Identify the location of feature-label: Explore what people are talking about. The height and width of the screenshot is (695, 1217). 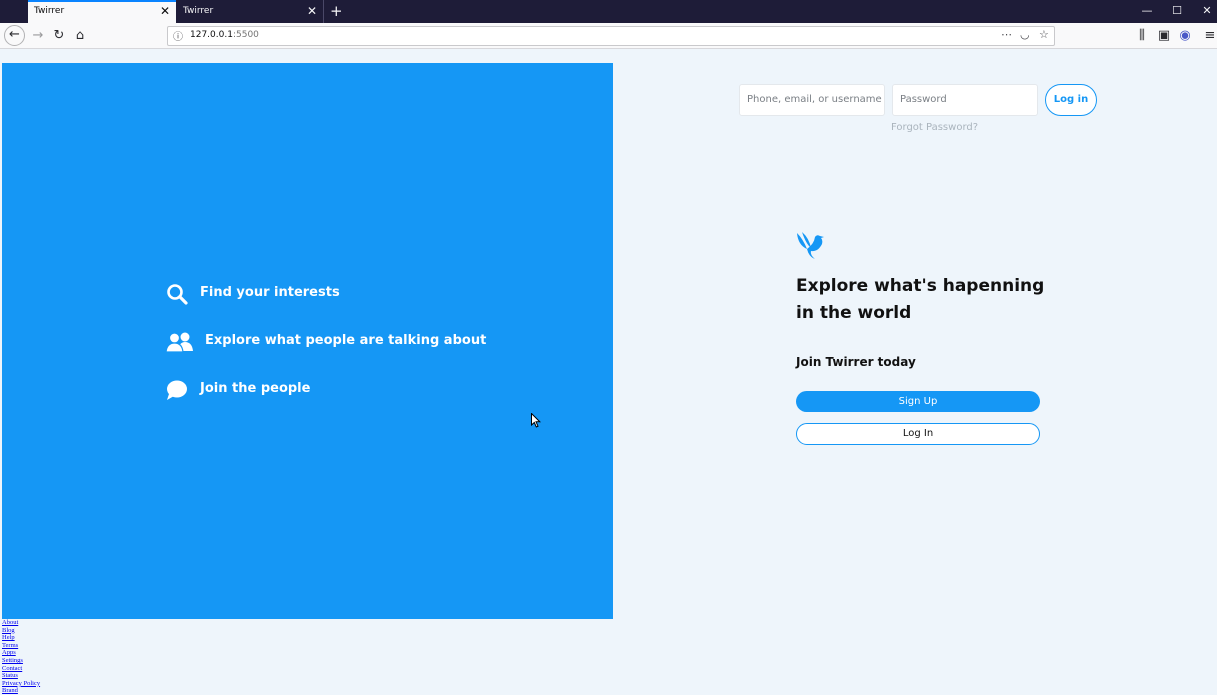
(346, 340).